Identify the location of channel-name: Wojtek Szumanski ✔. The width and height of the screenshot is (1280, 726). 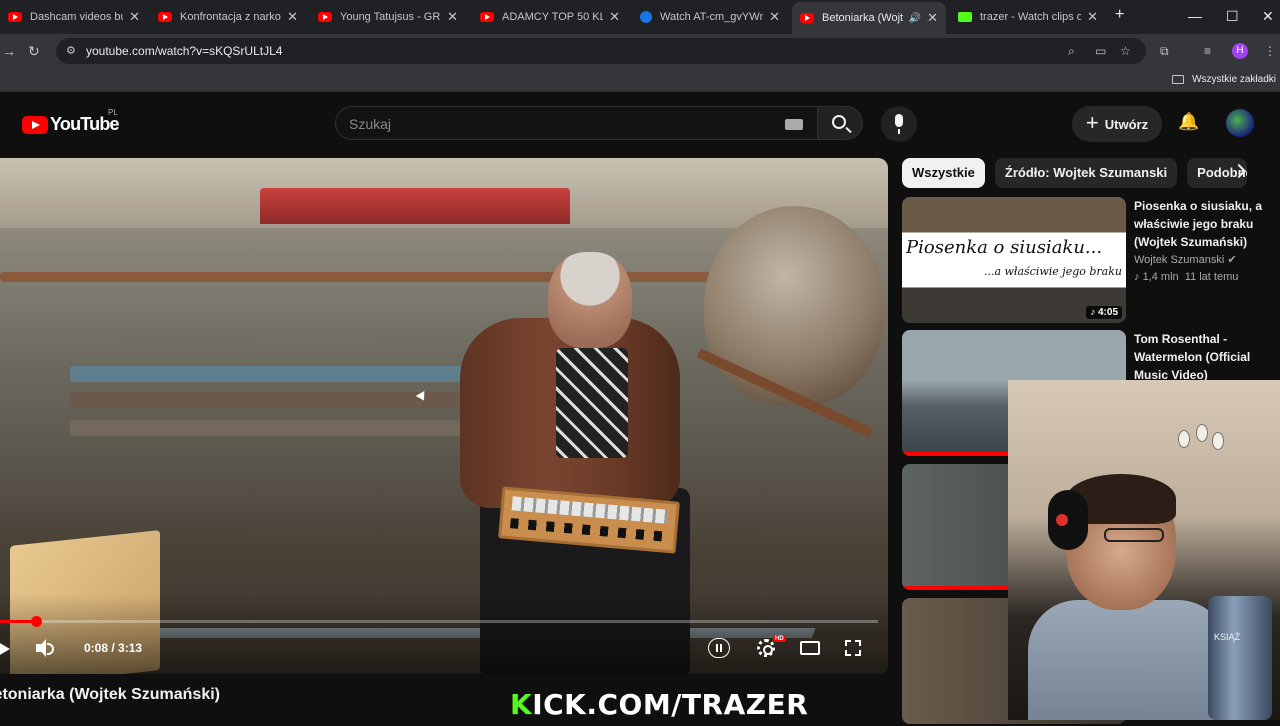
(1185, 259).